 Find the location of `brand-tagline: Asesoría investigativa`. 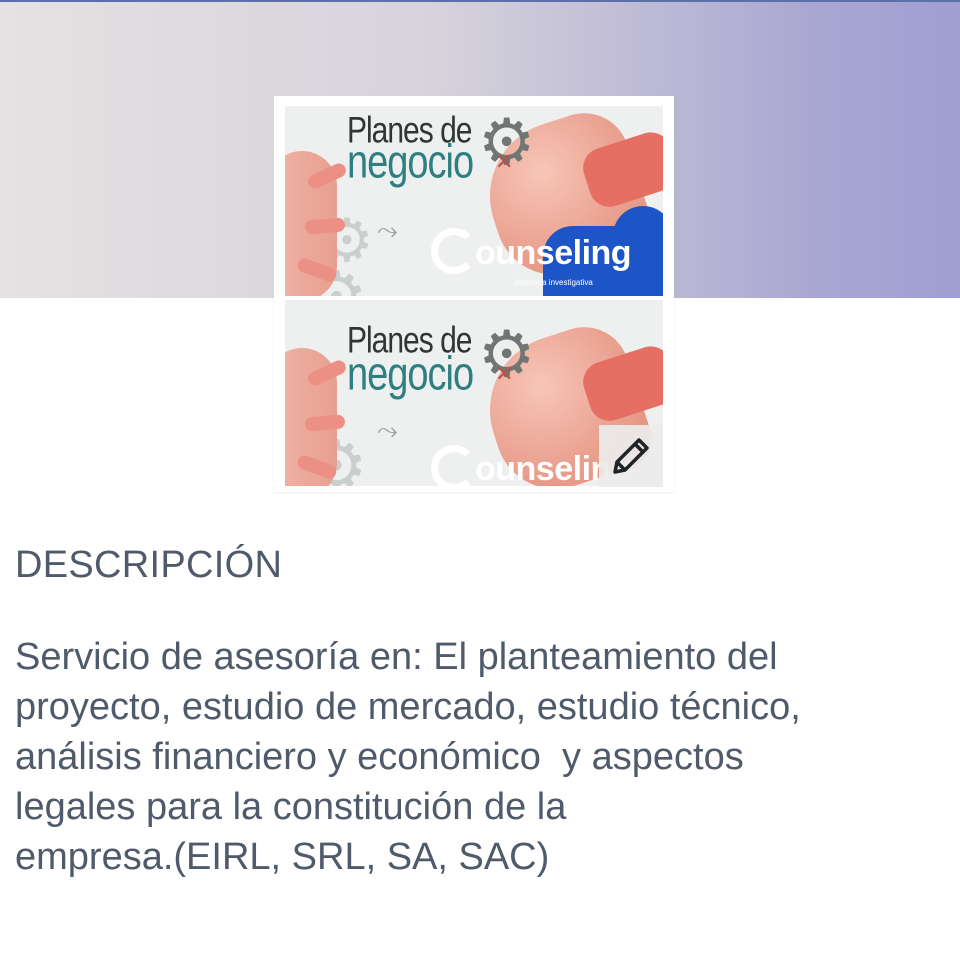

brand-tagline: Asesoría investigativa is located at coordinates (554, 282).